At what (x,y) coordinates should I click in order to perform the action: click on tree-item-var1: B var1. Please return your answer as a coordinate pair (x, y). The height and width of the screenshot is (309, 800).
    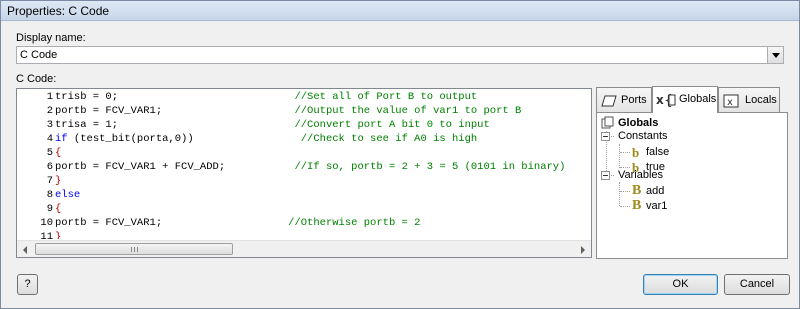
    Looking at the image, I should click on (682, 206).